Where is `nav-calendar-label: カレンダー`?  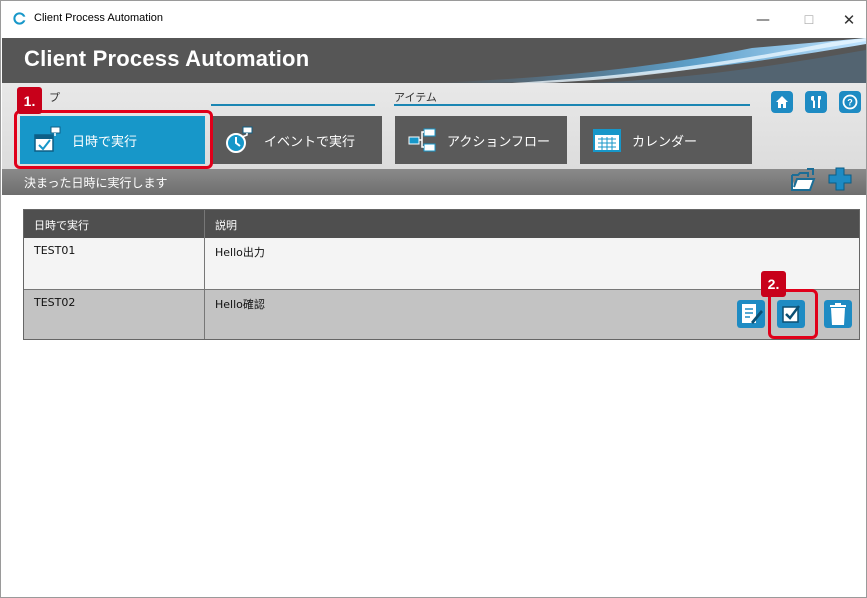
nav-calendar-label: カレンダー is located at coordinates (665, 142).